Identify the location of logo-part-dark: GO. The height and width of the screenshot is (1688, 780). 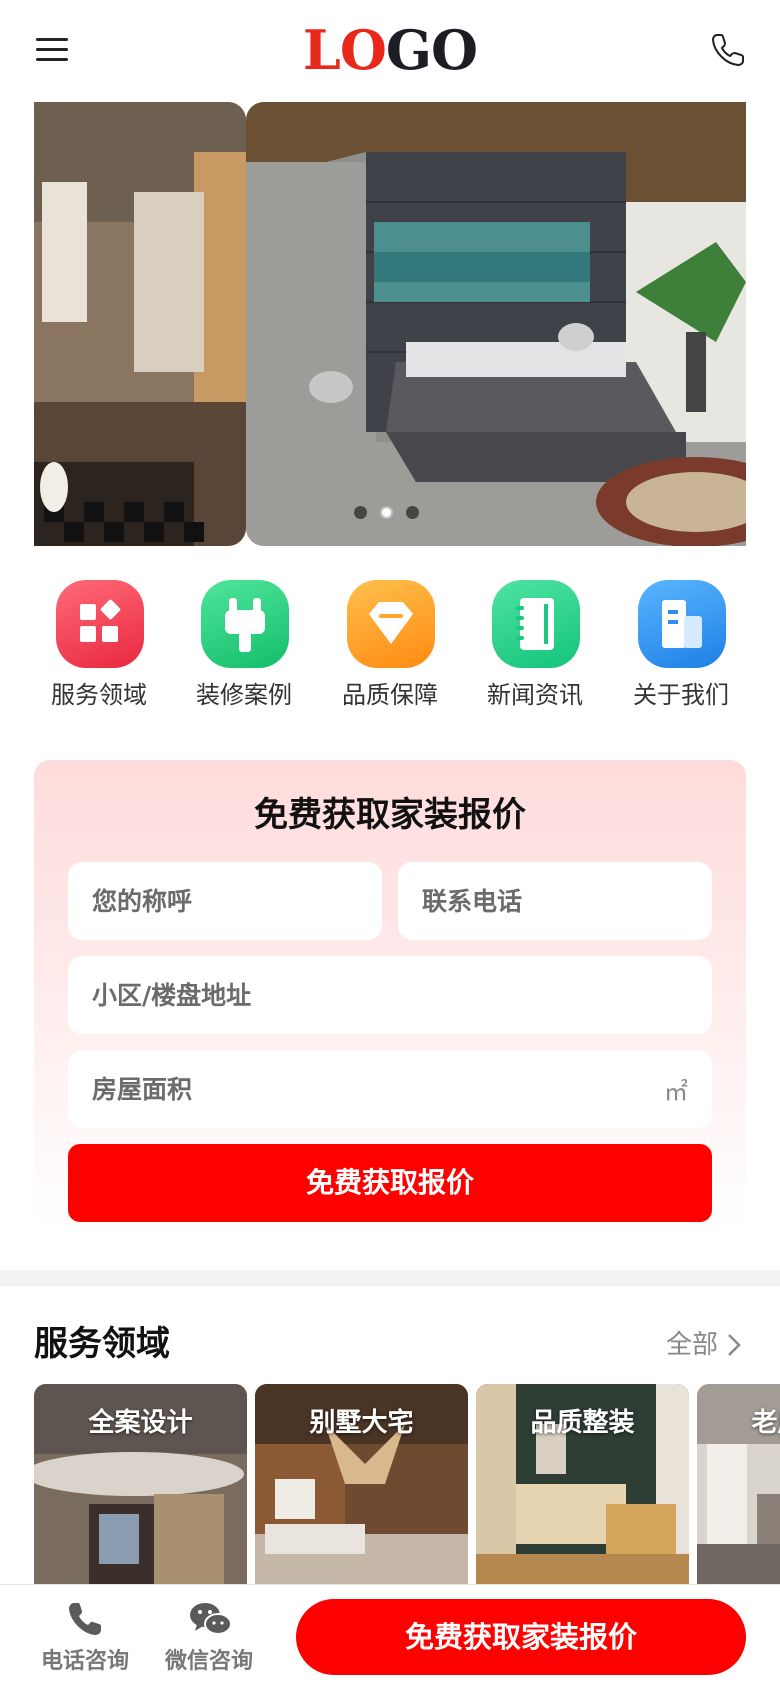
(431, 50).